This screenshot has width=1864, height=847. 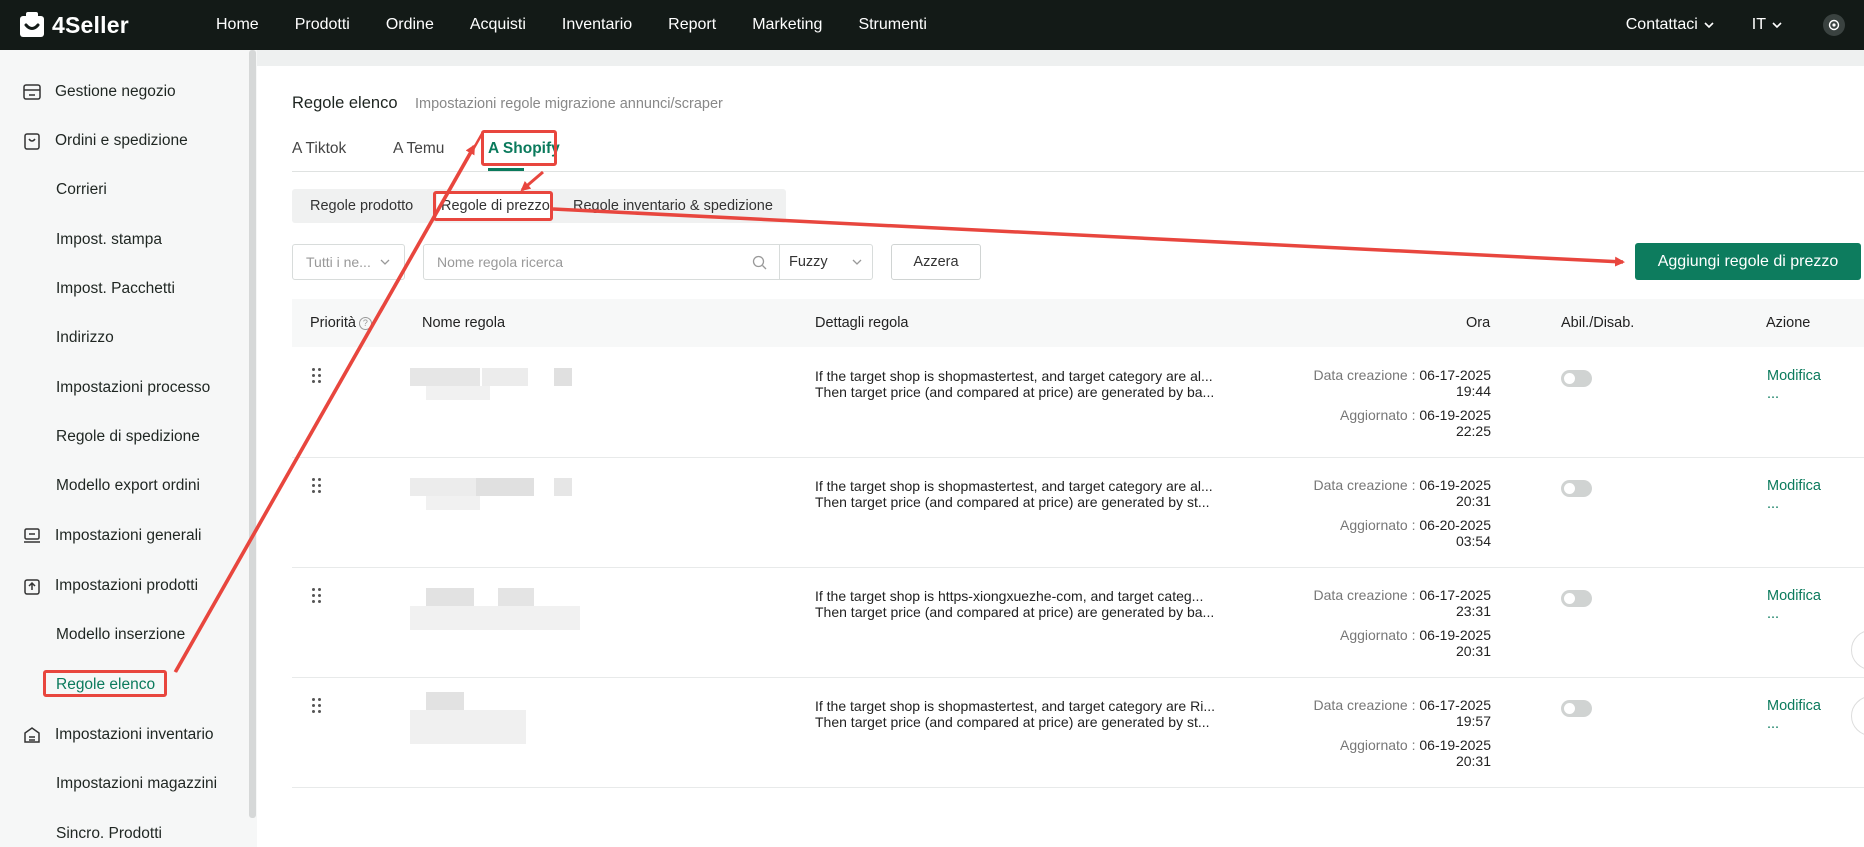 What do you see at coordinates (1670, 25) in the screenshot?
I see `contact-dropdown: Contattaci` at bounding box center [1670, 25].